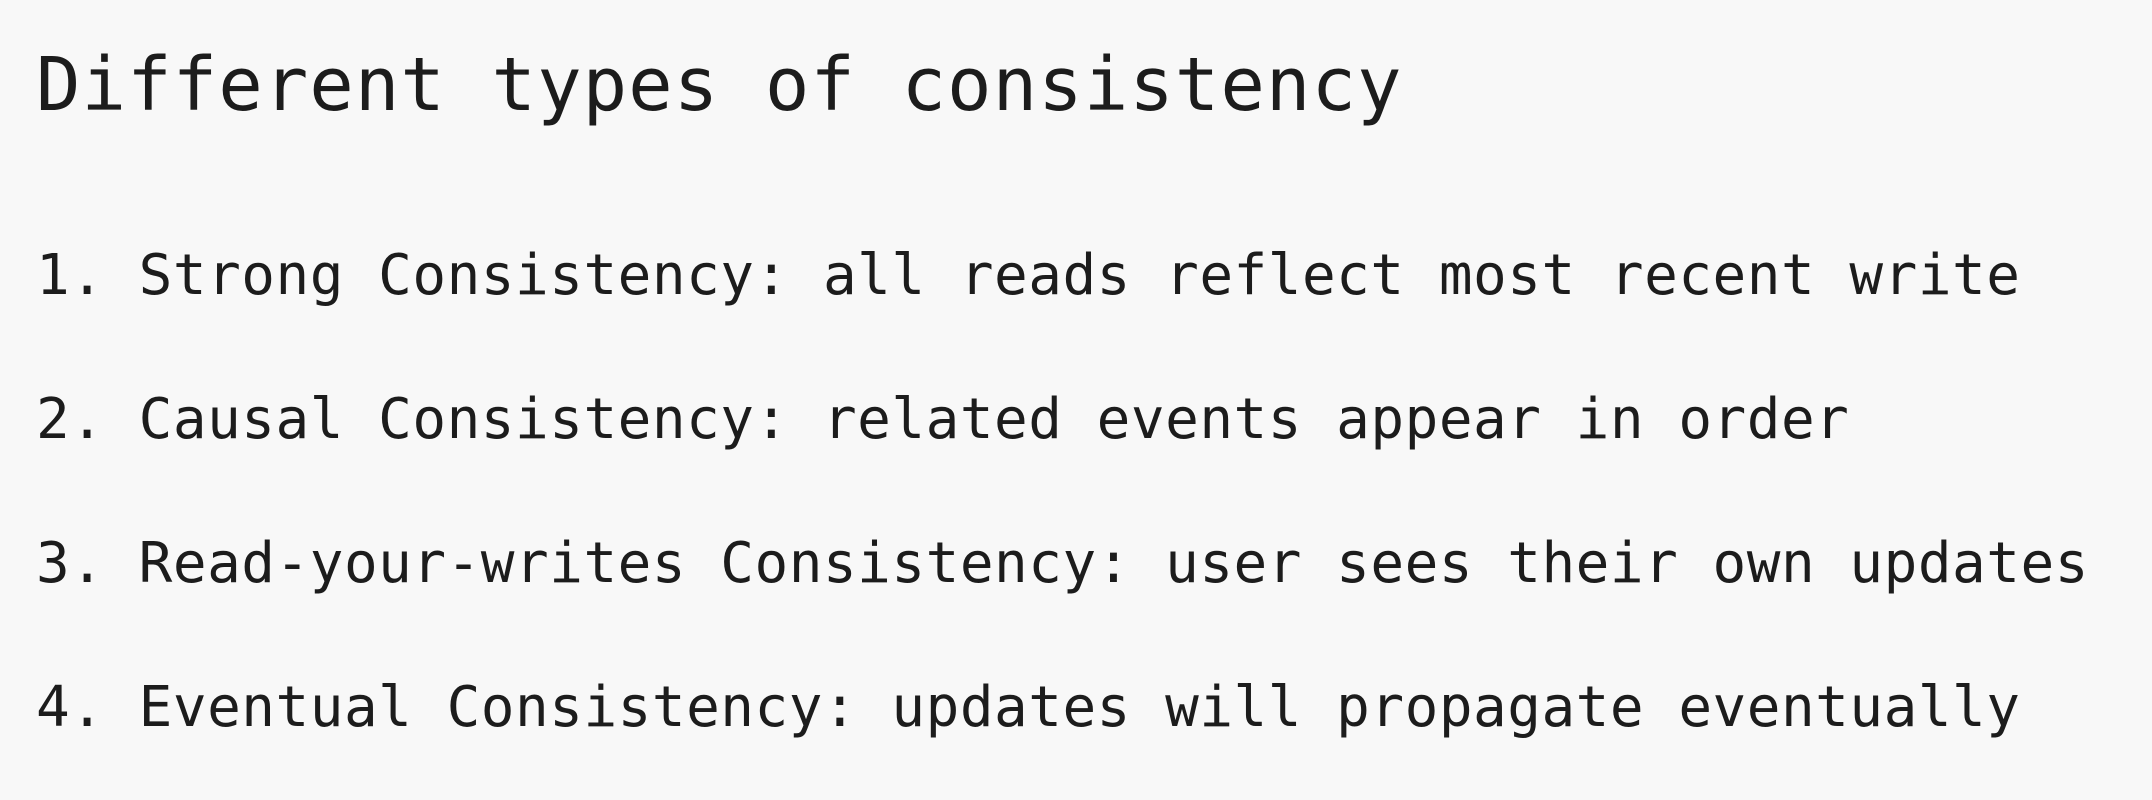  Describe the element at coordinates (70, 419) in the screenshot. I see `list-item-number: 2.` at that location.